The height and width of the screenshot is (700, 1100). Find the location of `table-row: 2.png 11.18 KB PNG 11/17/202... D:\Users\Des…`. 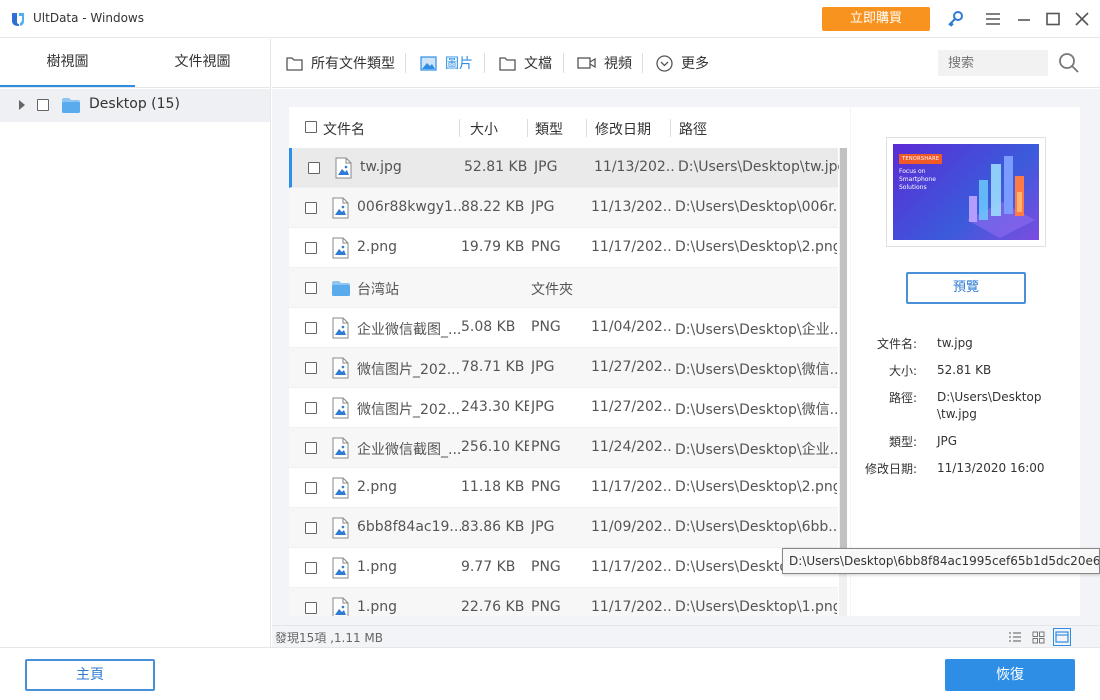

table-row: 2.png 11.18 KB PNG 11/17/202... D:\Users\Des… is located at coordinates (563, 488).